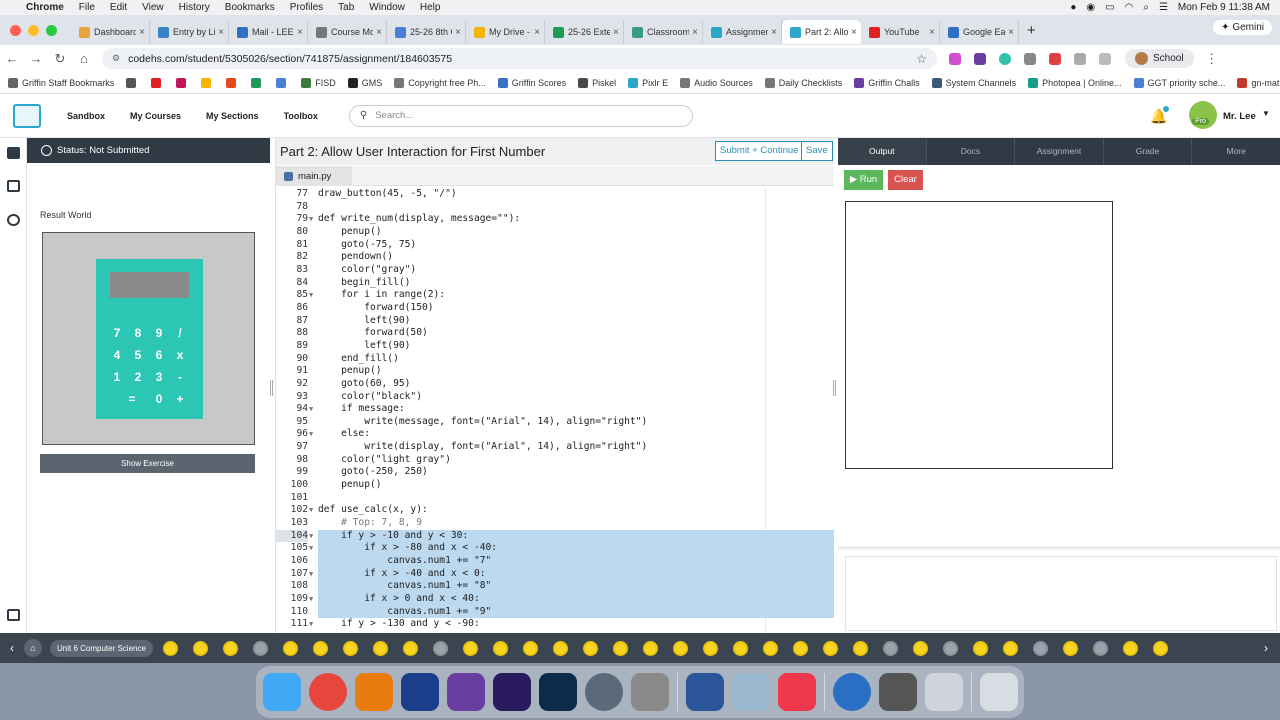 The width and height of the screenshot is (1280, 720). Describe the element at coordinates (347, 32) in the screenshot. I see `browser-tab: Course Mo ×` at that location.